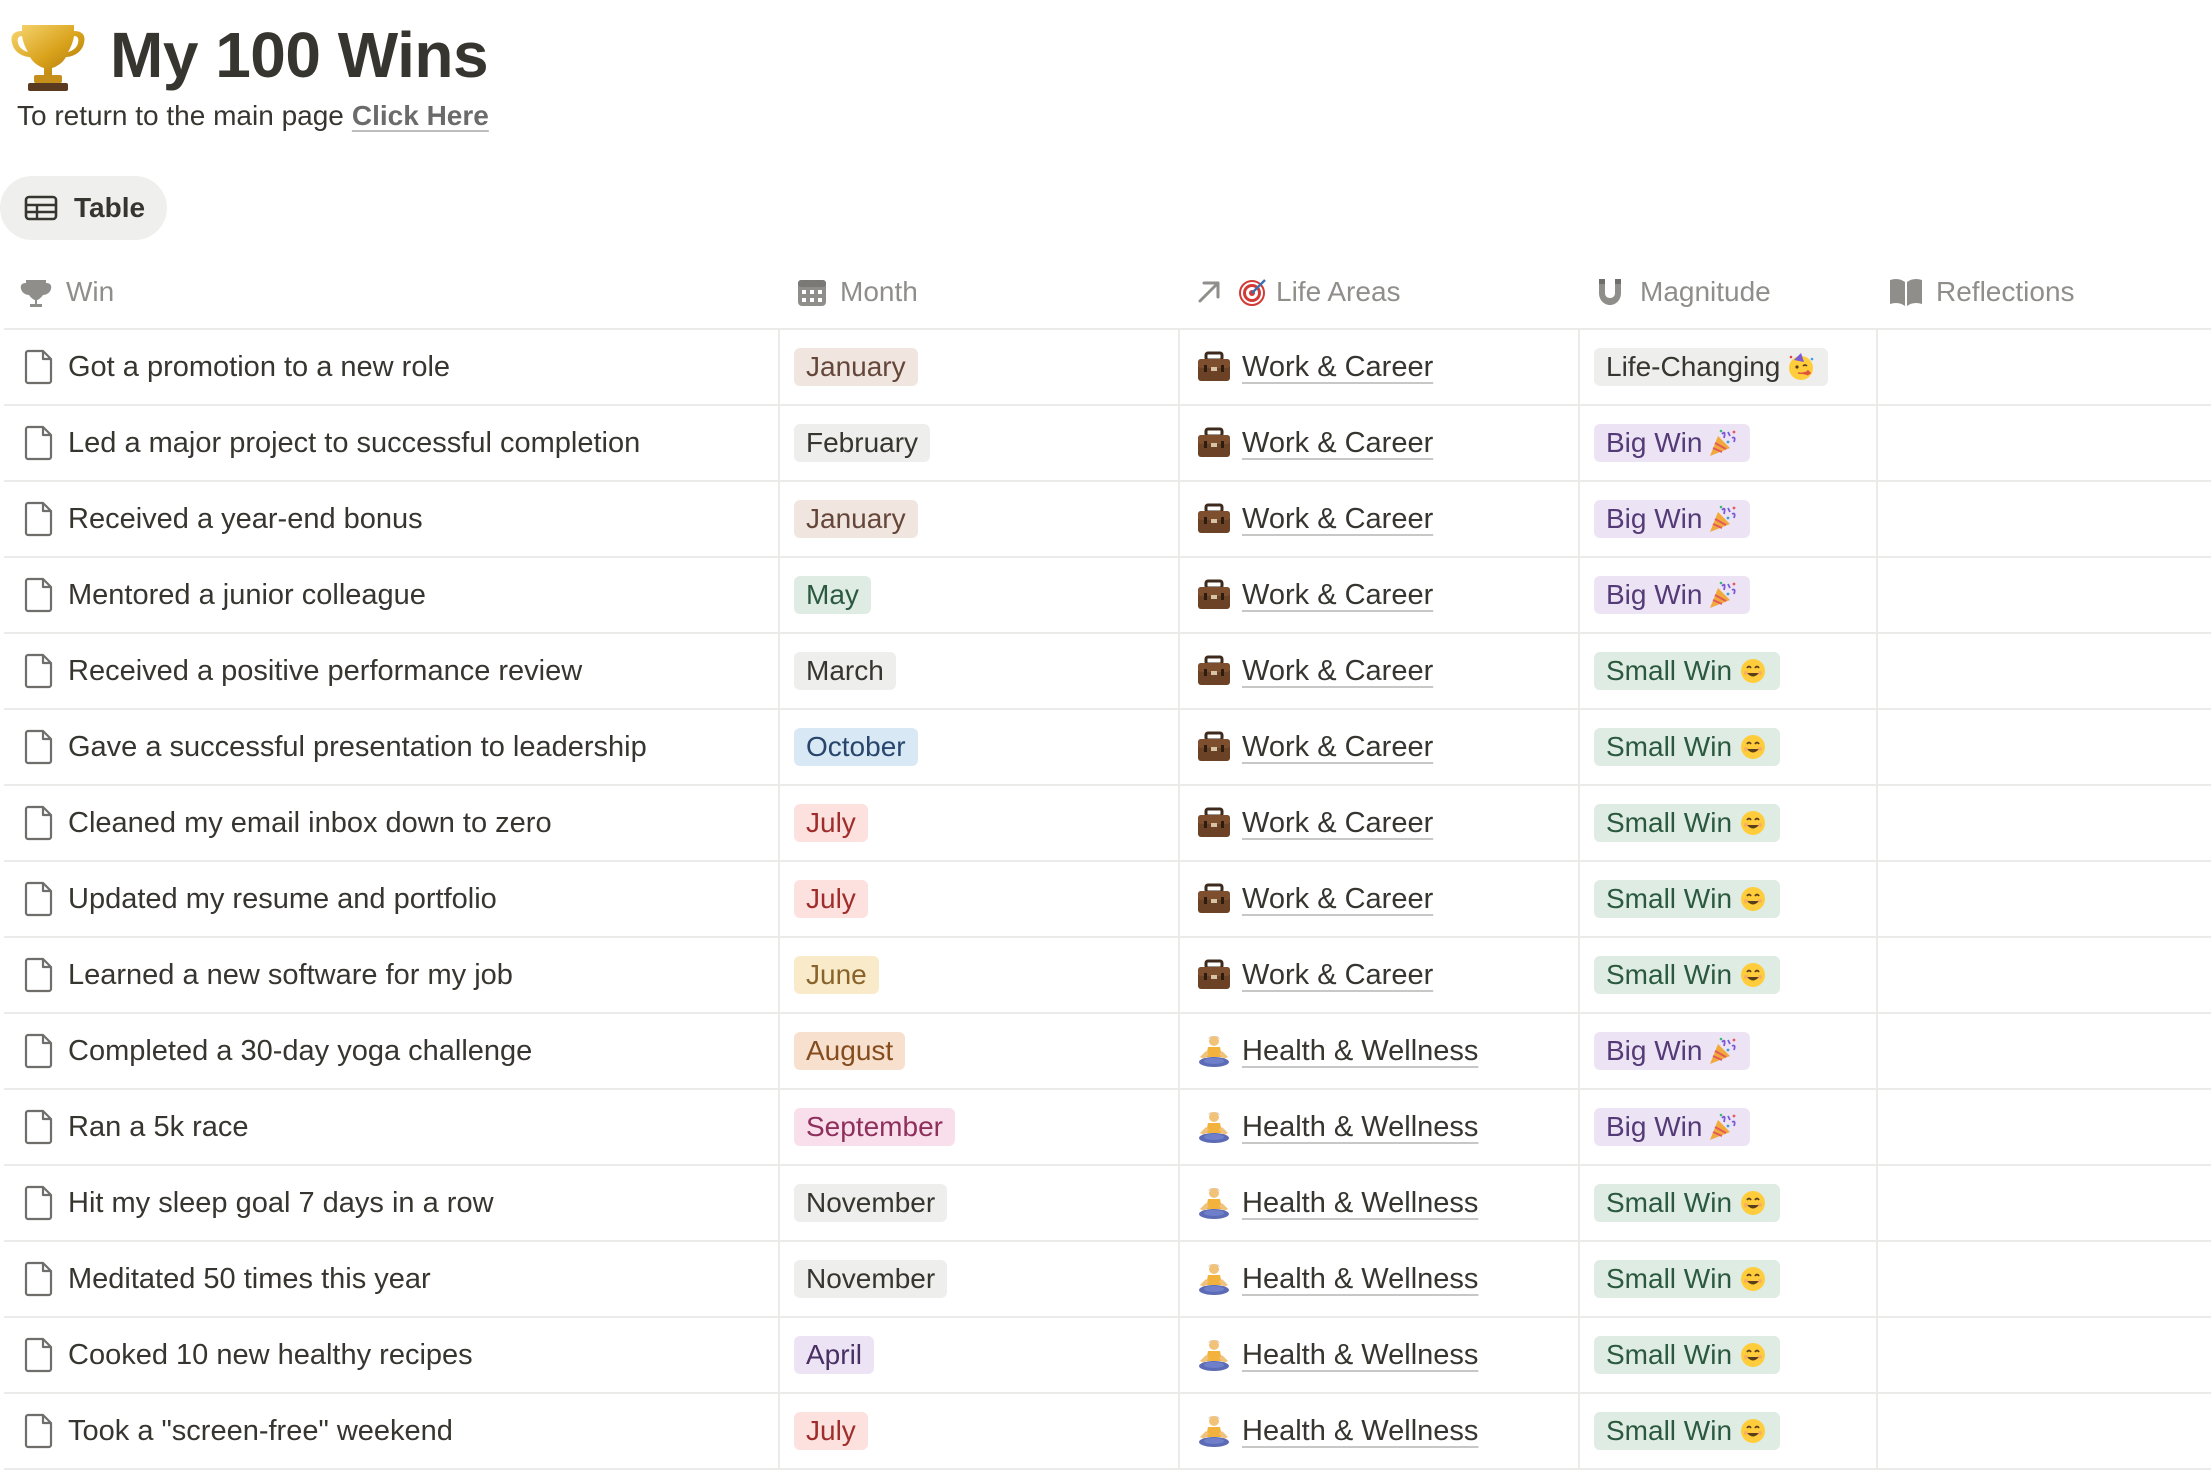 This screenshot has width=2211, height=1474. Describe the element at coordinates (290, 975) in the screenshot. I see `win-title: Learned a new software for my job` at that location.